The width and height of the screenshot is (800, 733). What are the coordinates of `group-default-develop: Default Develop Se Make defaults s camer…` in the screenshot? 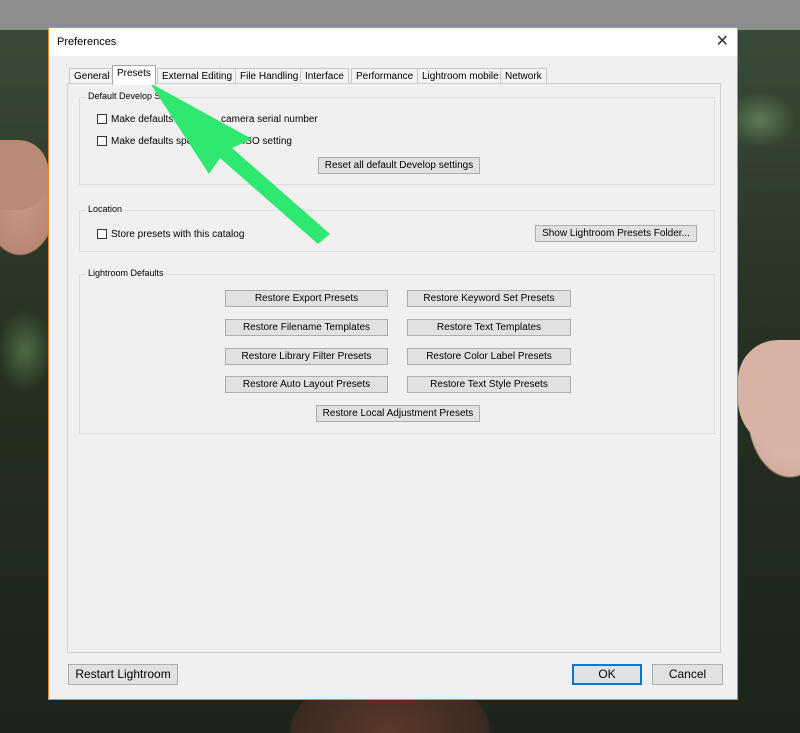 It's located at (397, 138).